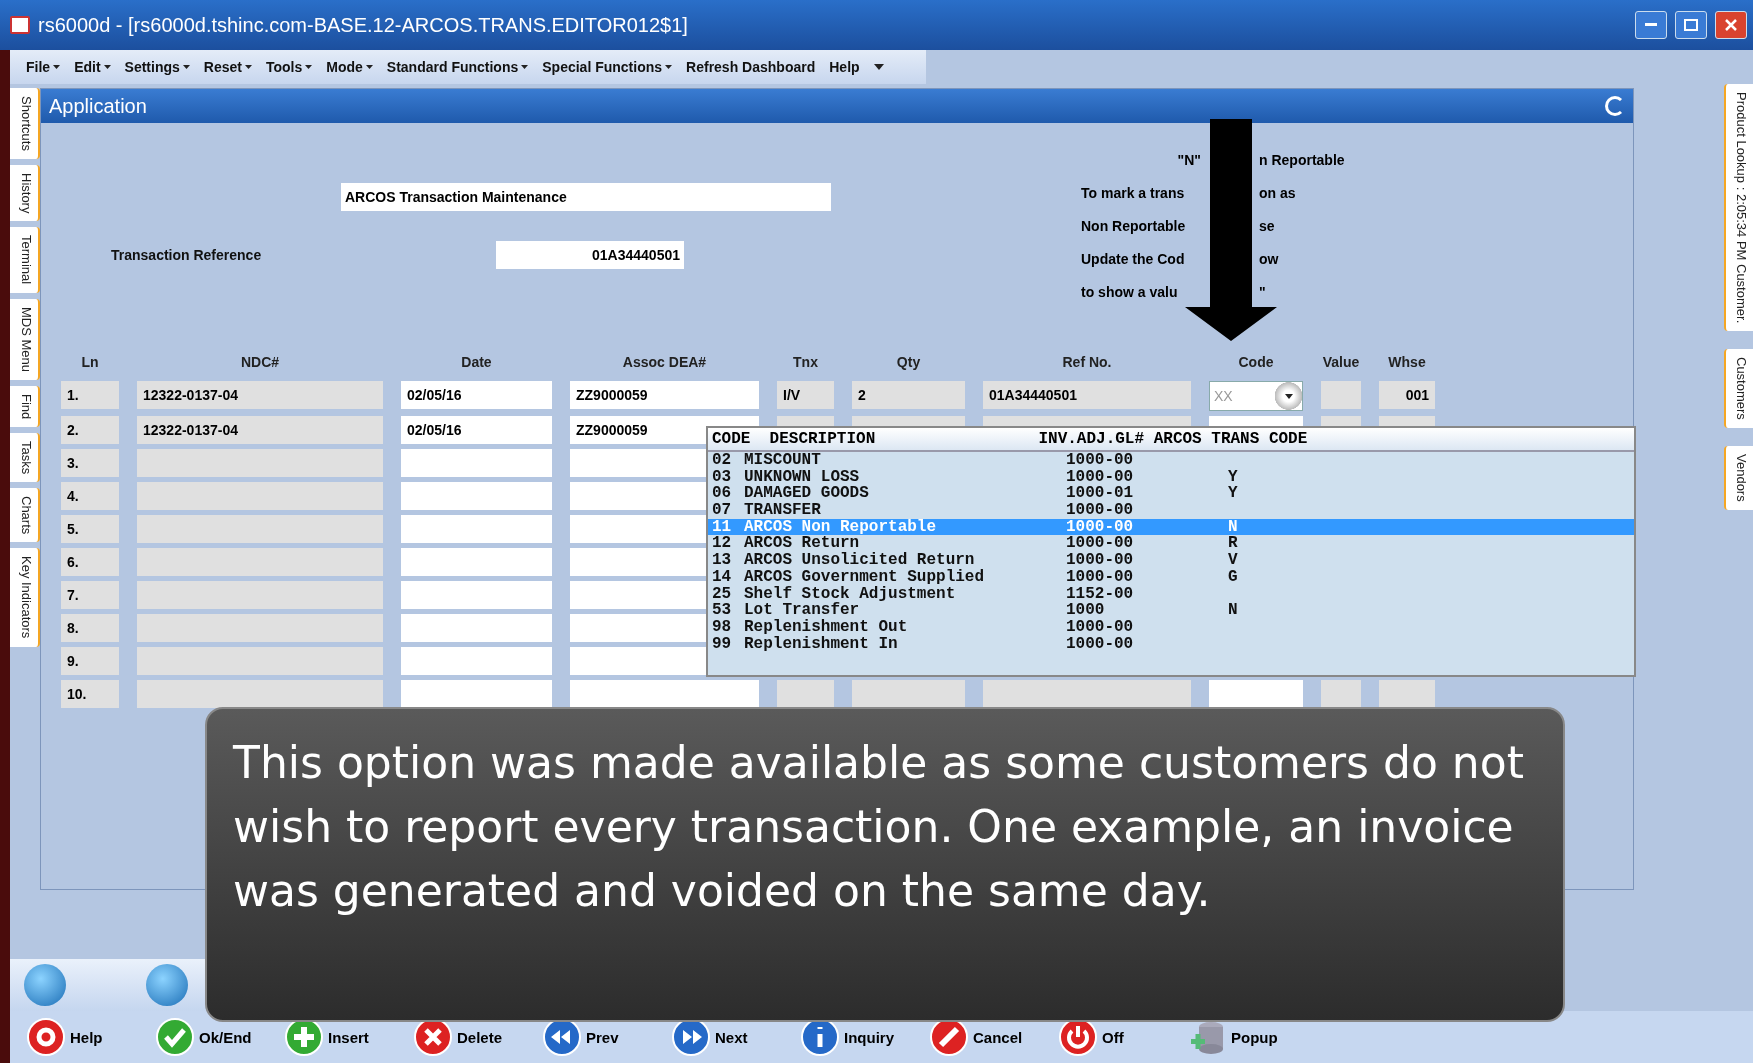 The image size is (1753, 1063). Describe the element at coordinates (90, 595) in the screenshot. I see `line-number: 7.` at that location.